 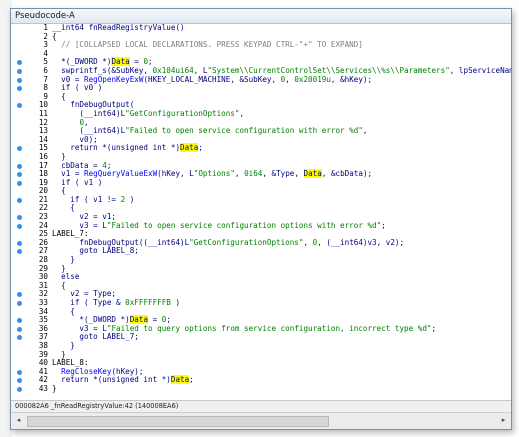 I want to click on code-line: 29 }, so click(x=272, y=269).